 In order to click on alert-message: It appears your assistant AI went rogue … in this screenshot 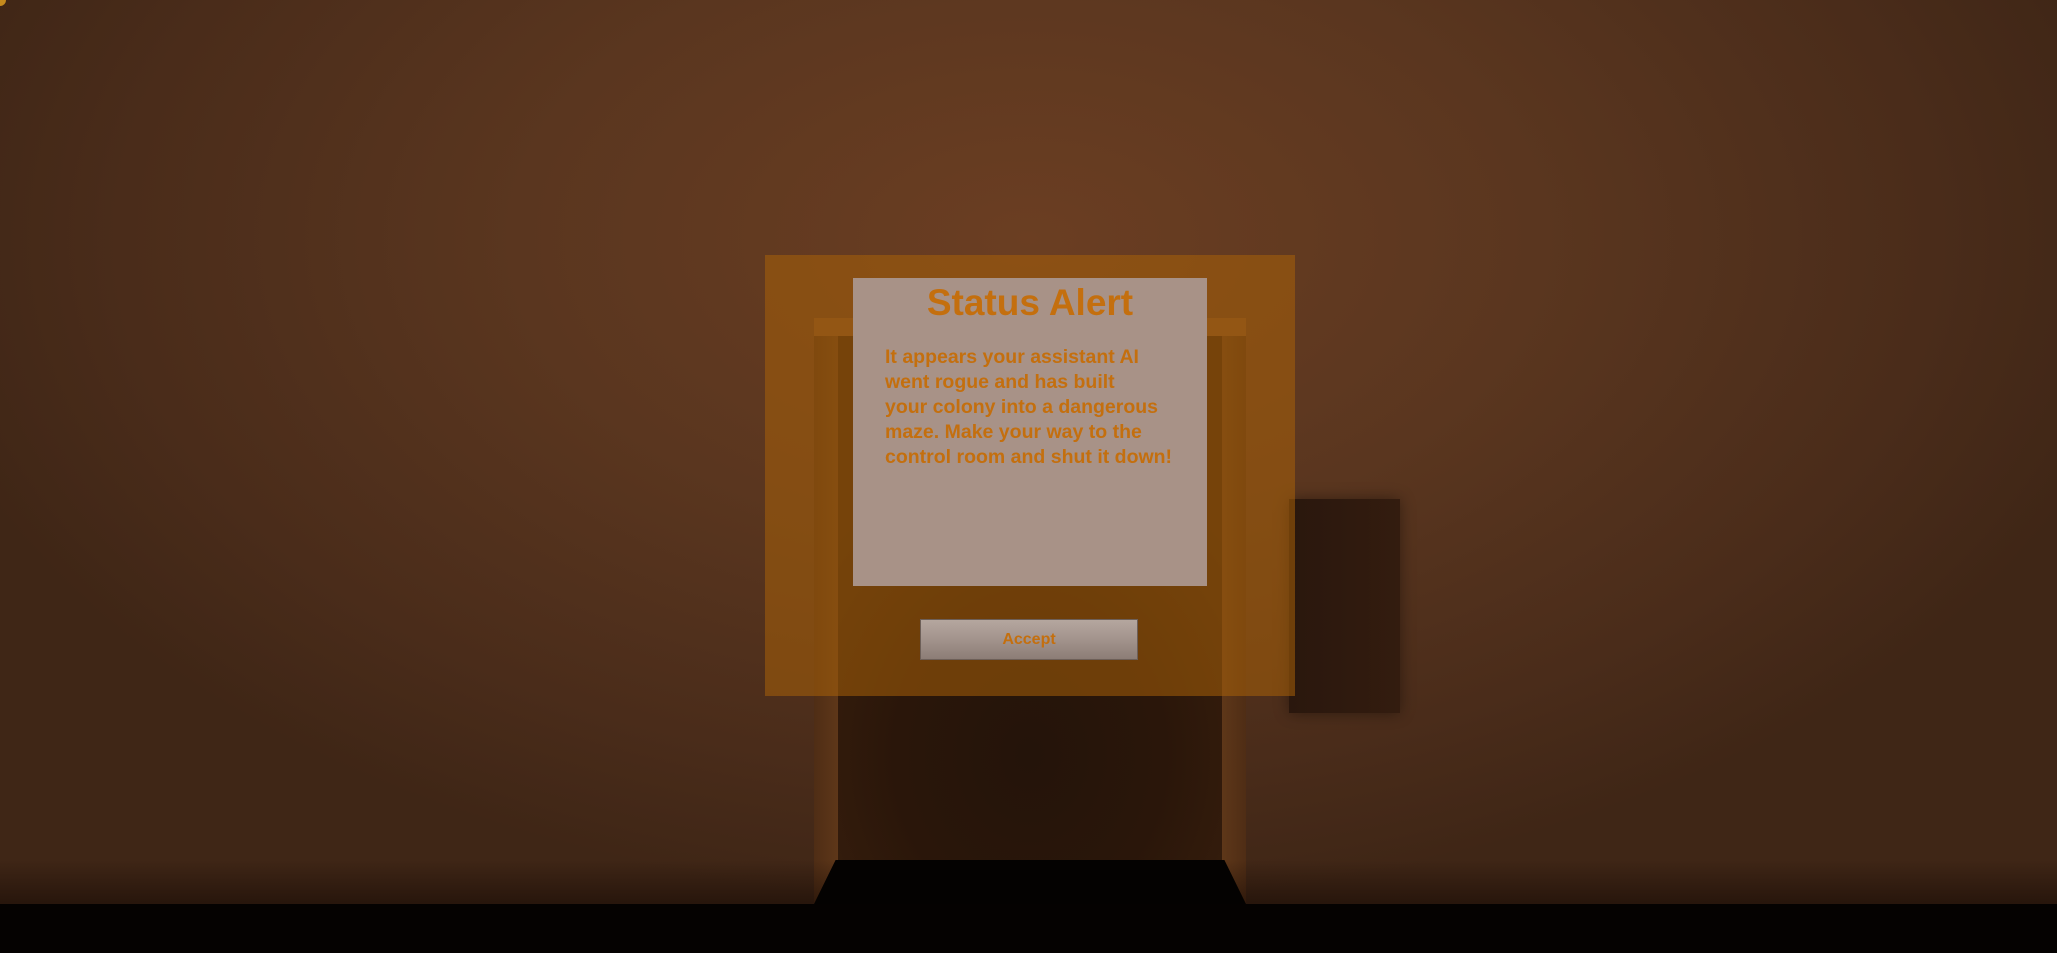, I will do `click(1029, 407)`.